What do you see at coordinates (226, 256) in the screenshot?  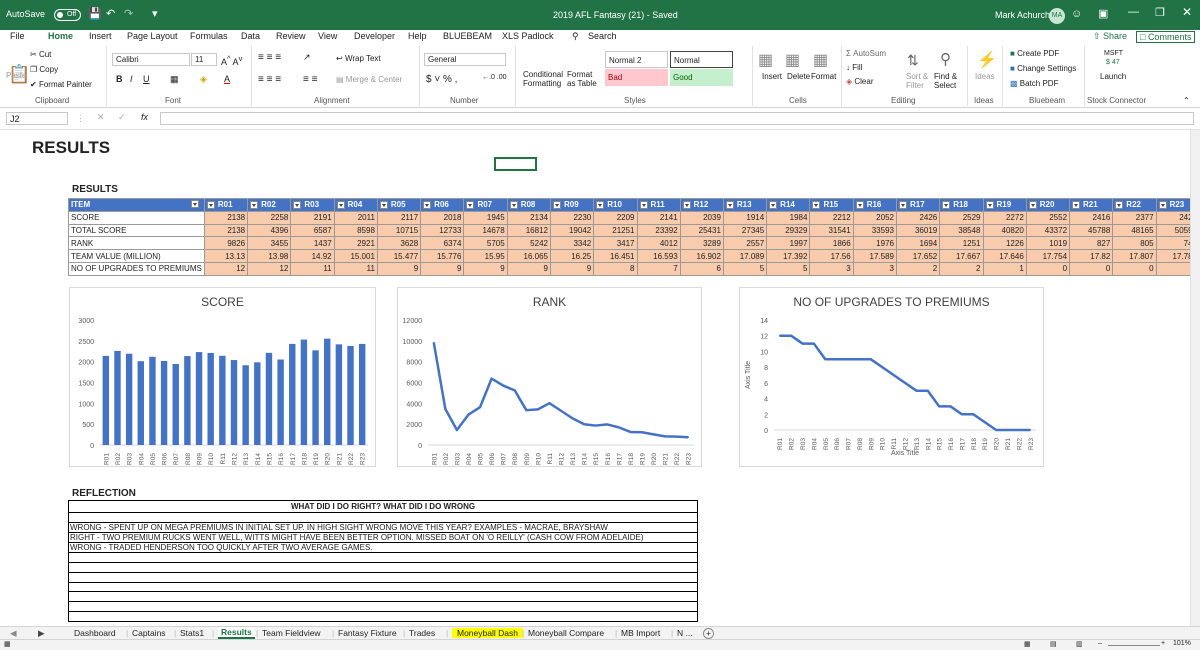 I see `table-cell: 13.13` at bounding box center [226, 256].